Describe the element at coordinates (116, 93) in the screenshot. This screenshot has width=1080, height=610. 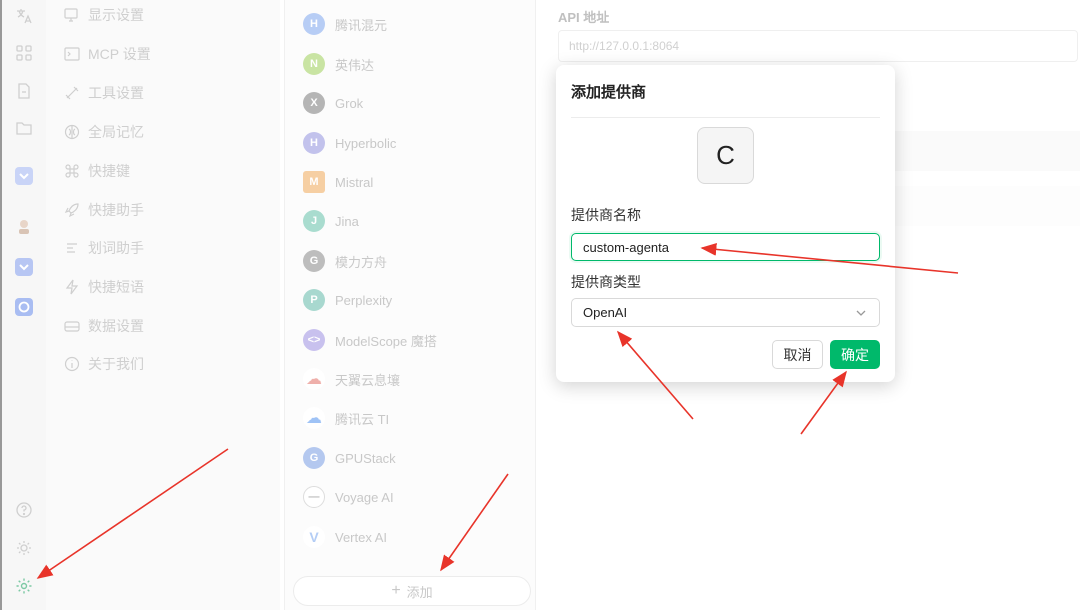
I see `menu-item-label: 工具设置` at that location.